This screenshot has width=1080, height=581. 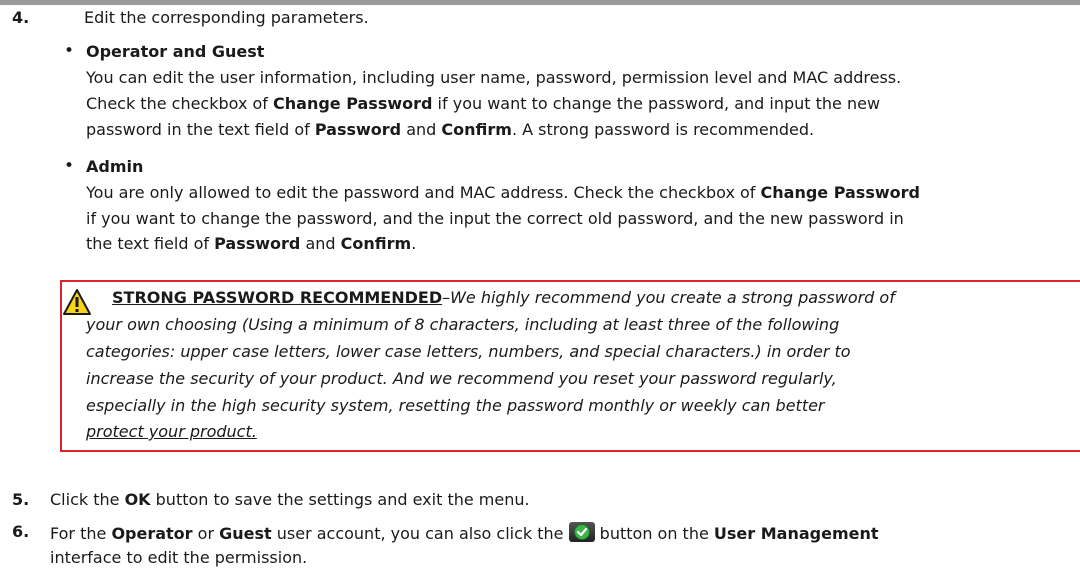 What do you see at coordinates (21, 499) in the screenshot?
I see `step-5-number: 5.` at bounding box center [21, 499].